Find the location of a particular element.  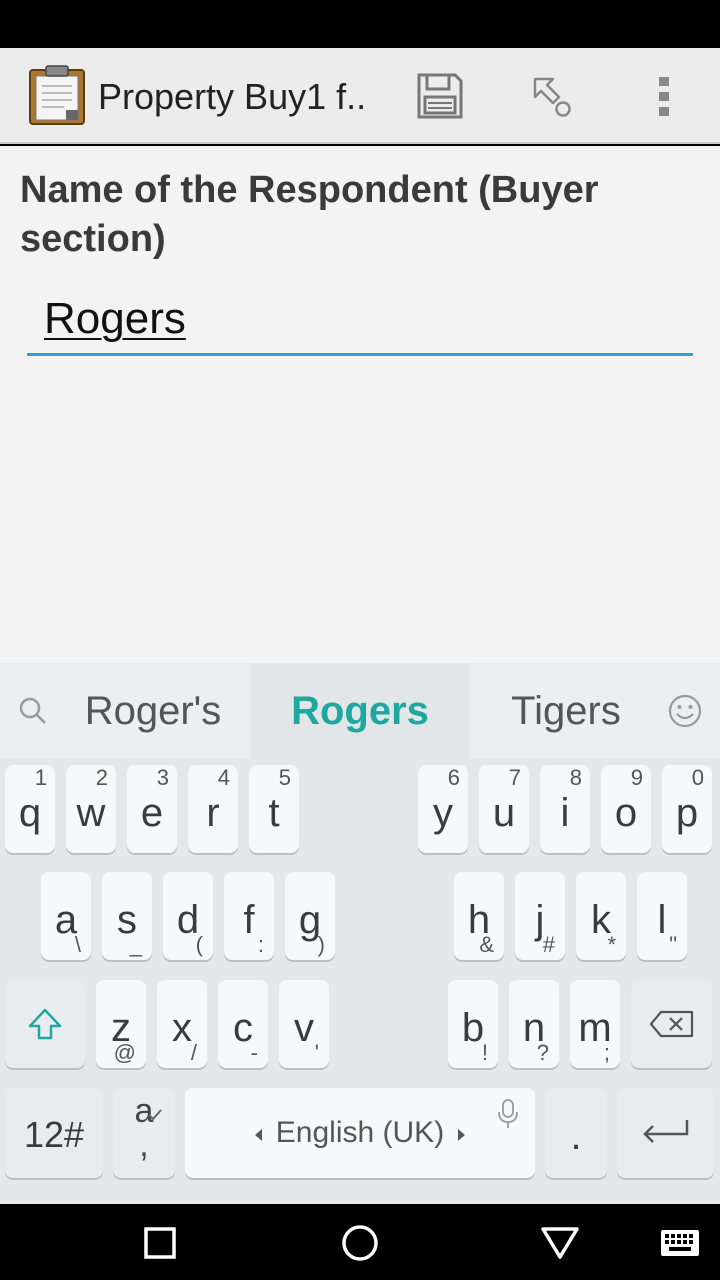

save-button is located at coordinates (440, 96).